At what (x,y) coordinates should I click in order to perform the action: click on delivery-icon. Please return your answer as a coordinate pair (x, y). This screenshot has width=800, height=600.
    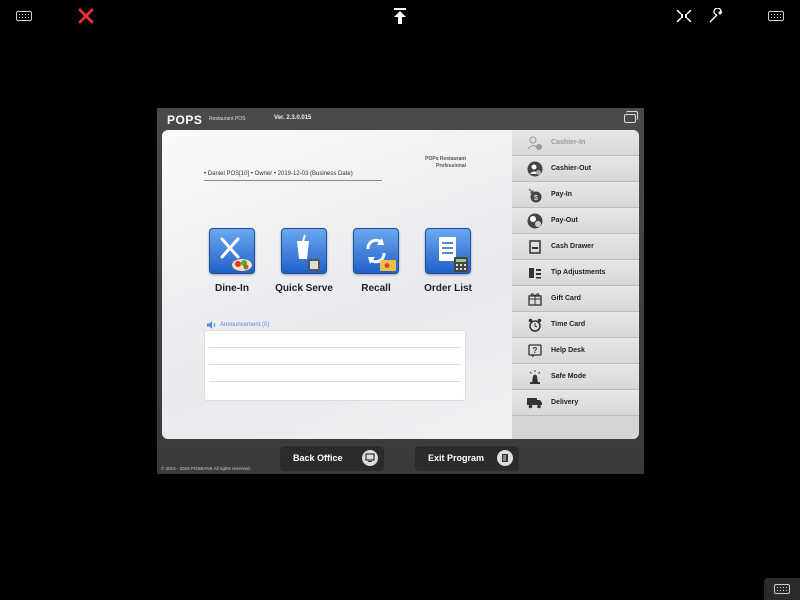
    Looking at the image, I should click on (535, 403).